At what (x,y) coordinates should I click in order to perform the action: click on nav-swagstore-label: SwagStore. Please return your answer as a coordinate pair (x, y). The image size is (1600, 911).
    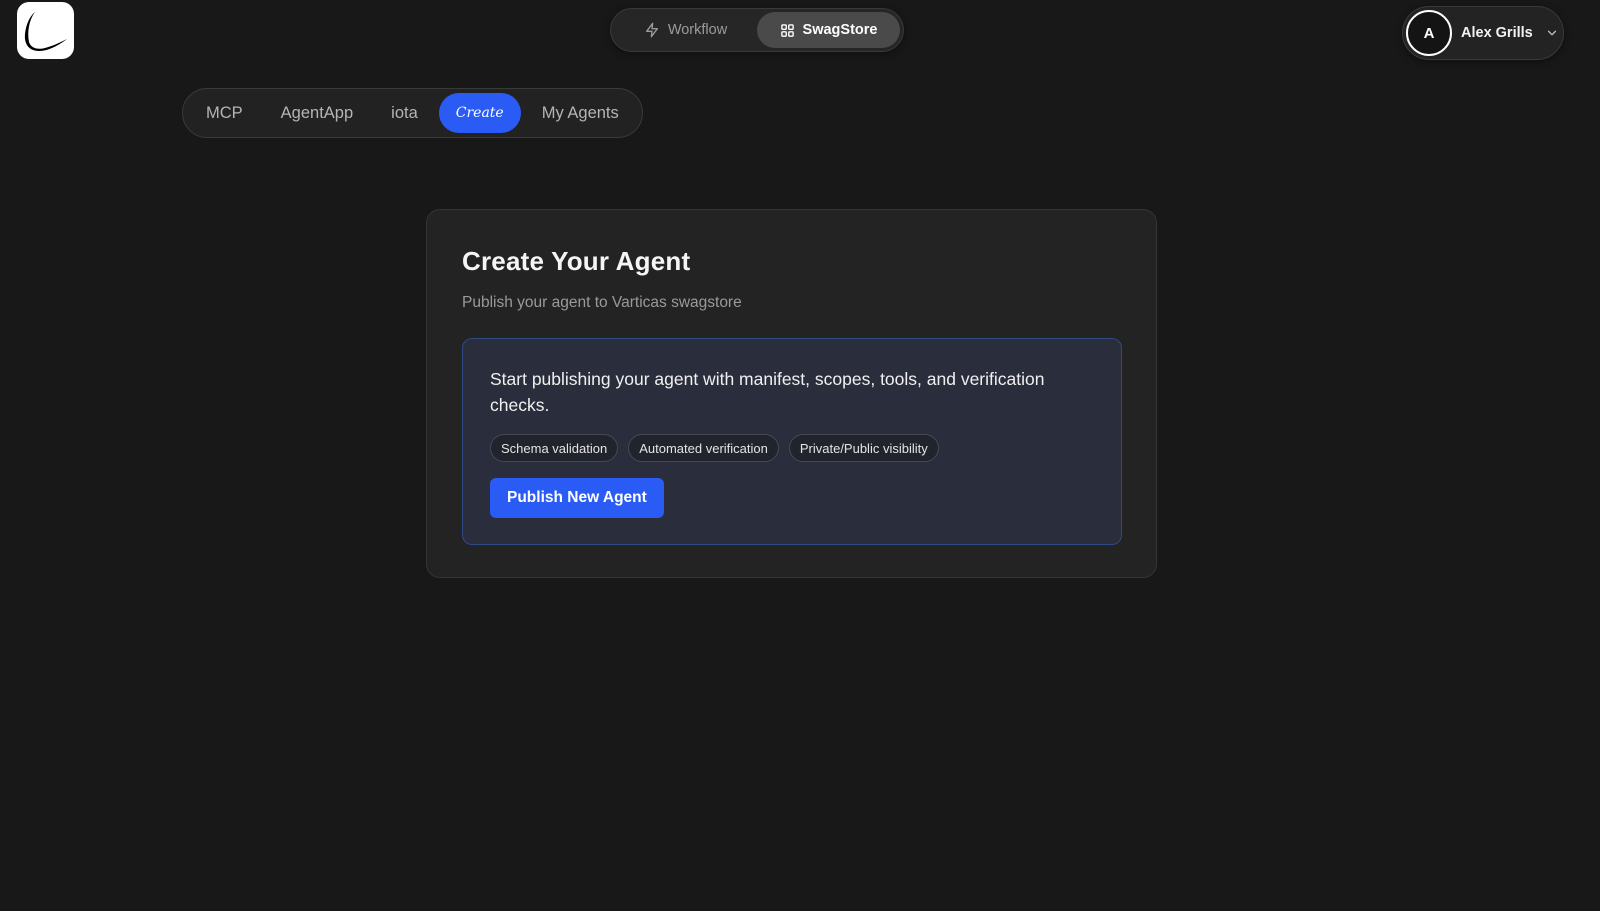
    Looking at the image, I should click on (840, 30).